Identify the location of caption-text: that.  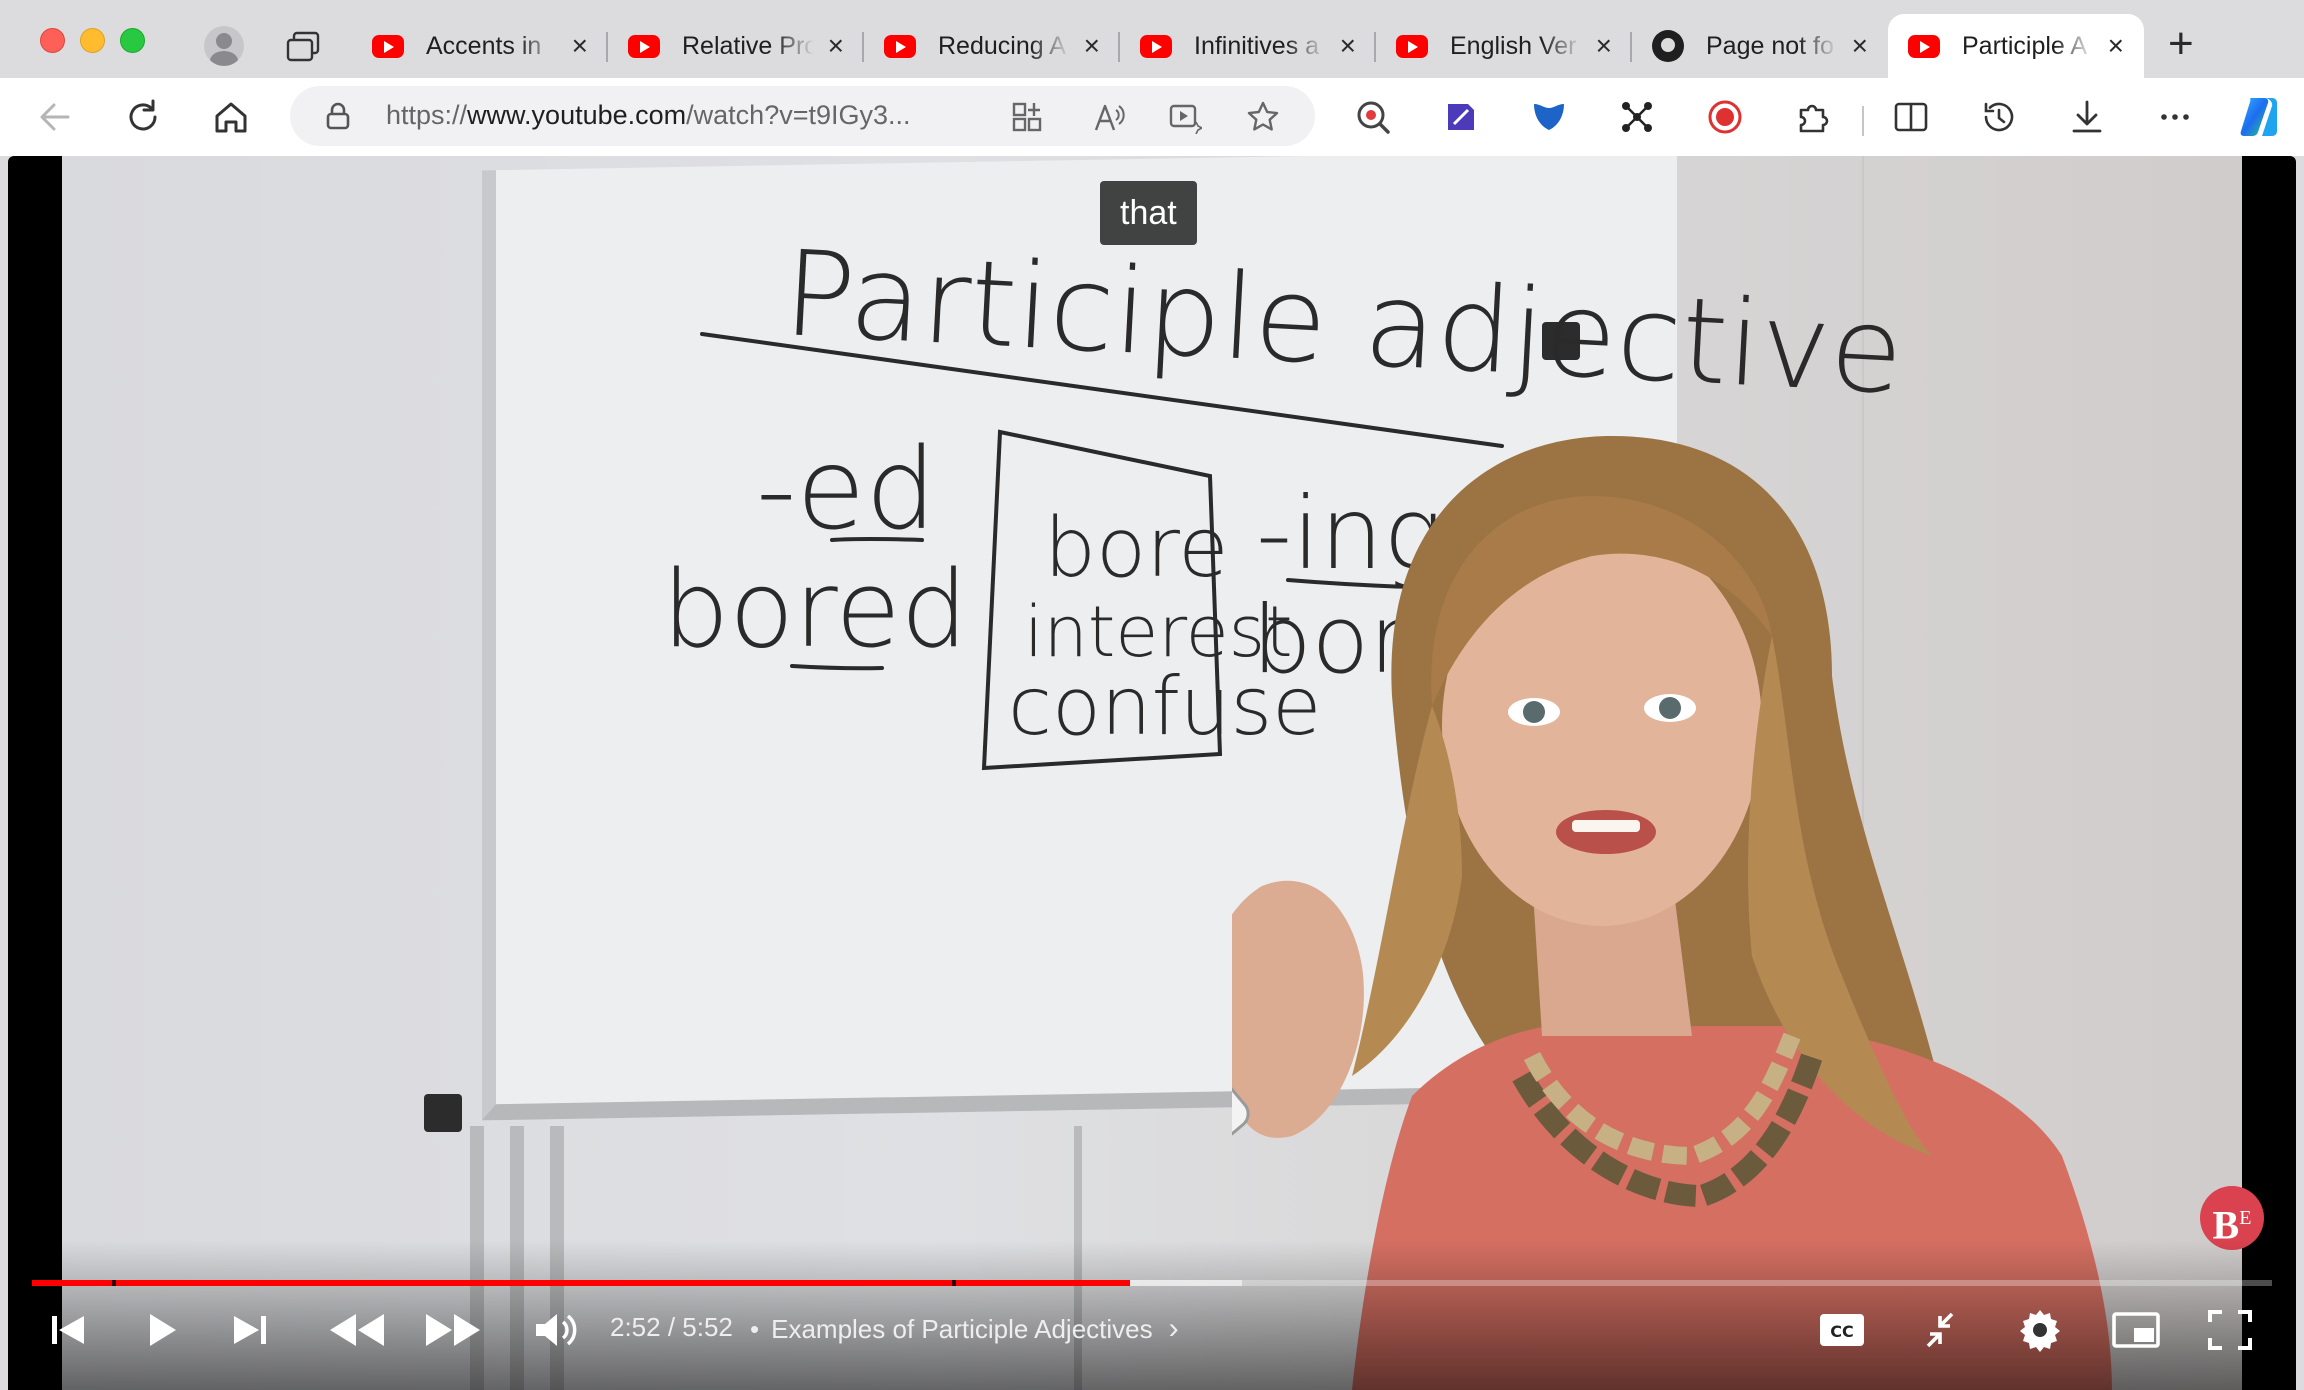
(1148, 213).